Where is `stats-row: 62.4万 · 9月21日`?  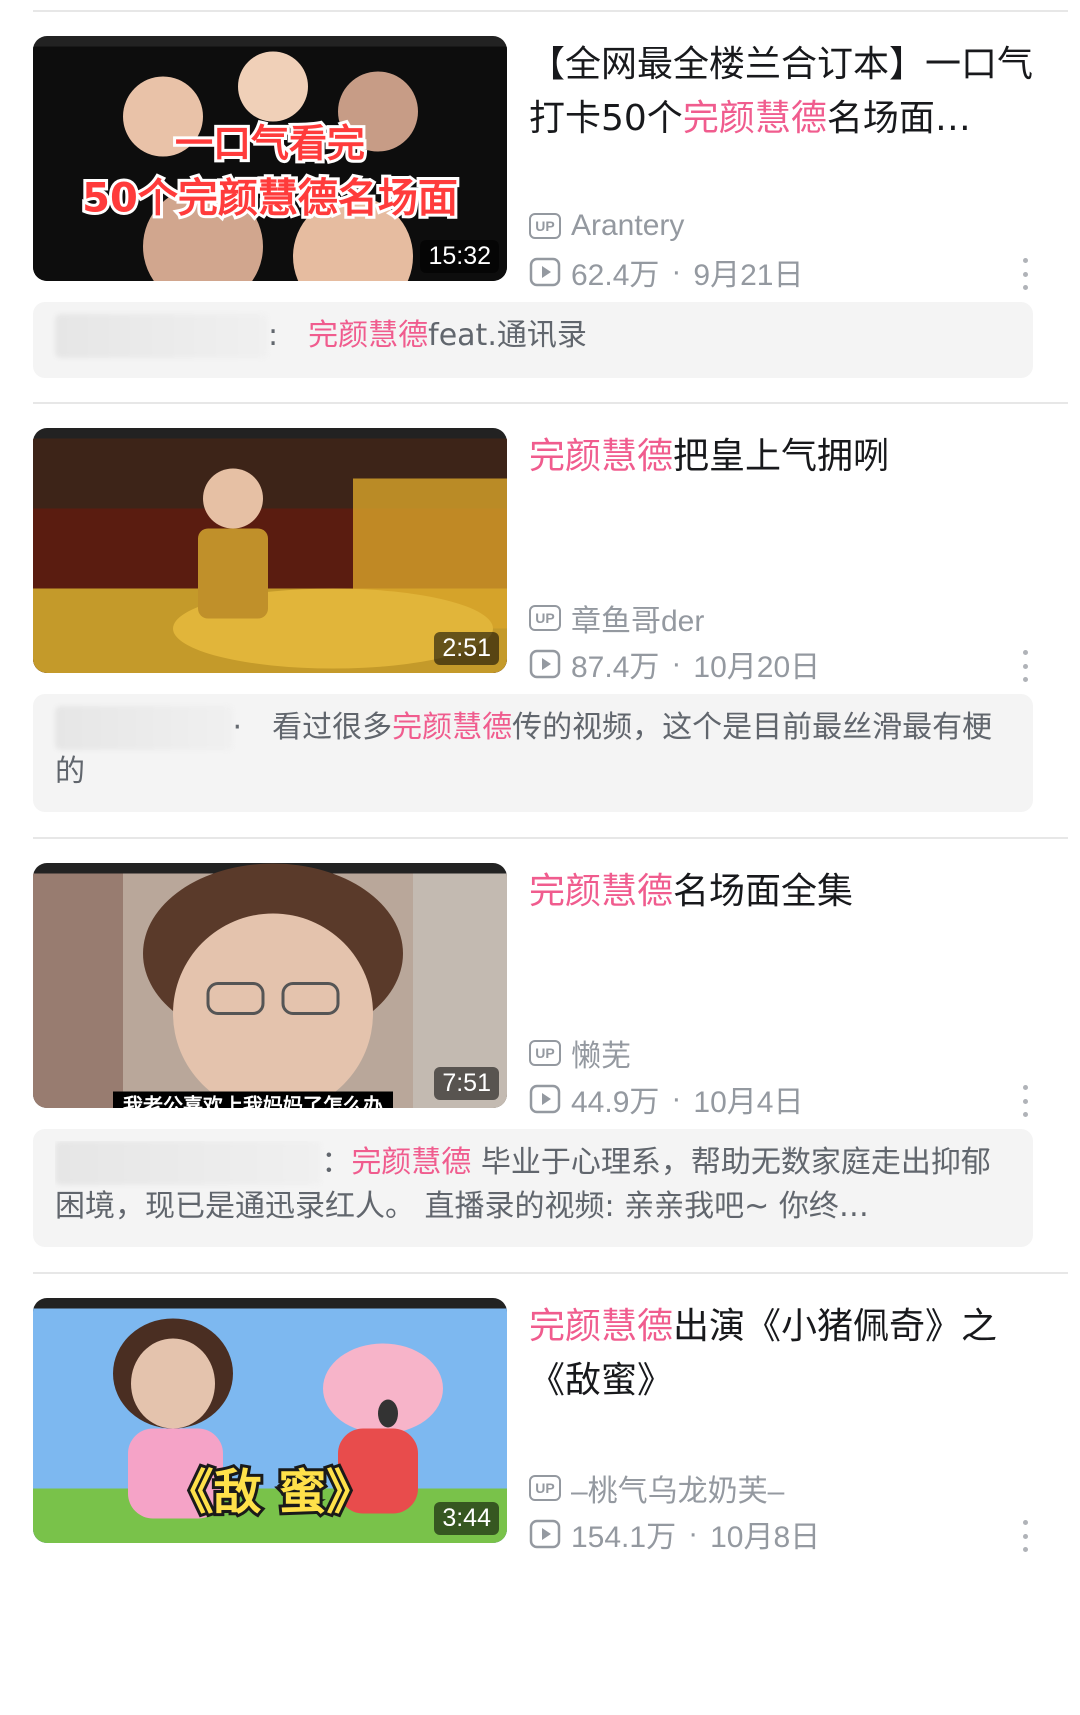
stats-row: 62.4万 · 9月21日 is located at coordinates (666, 272).